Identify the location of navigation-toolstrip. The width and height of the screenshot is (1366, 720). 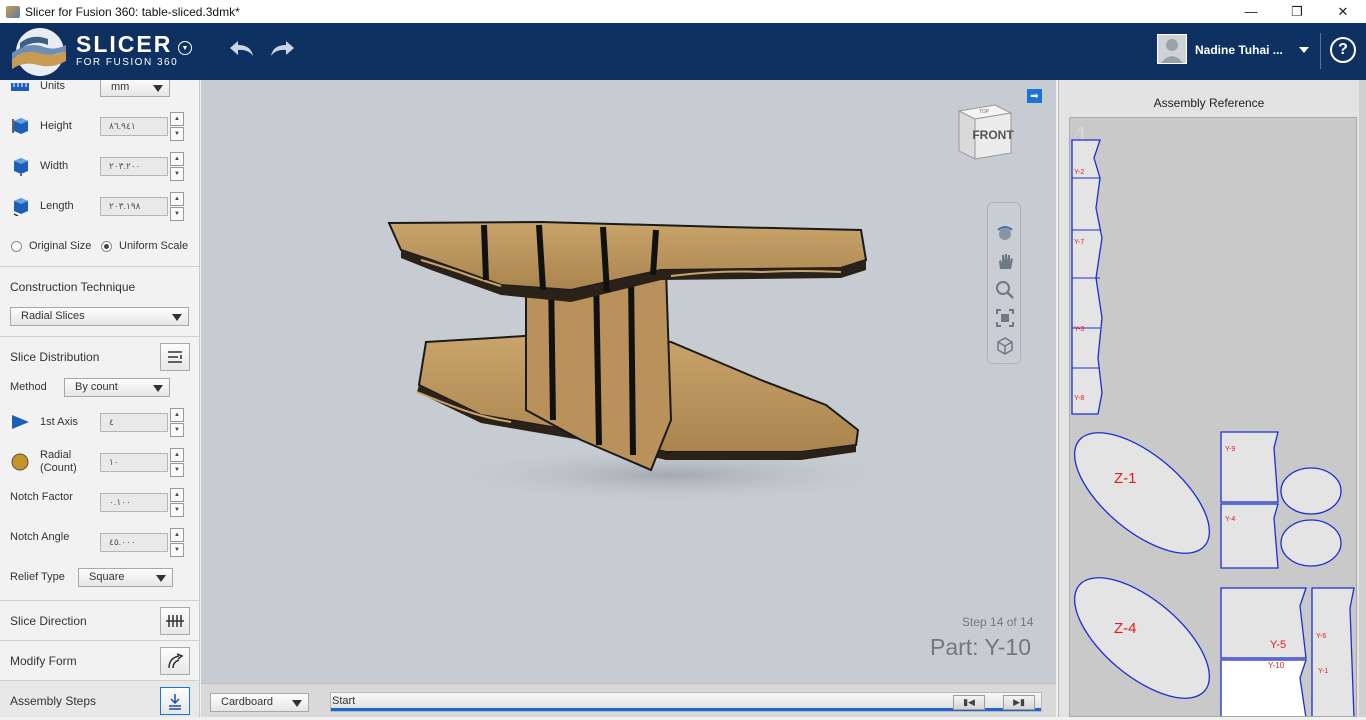
(1004, 283).